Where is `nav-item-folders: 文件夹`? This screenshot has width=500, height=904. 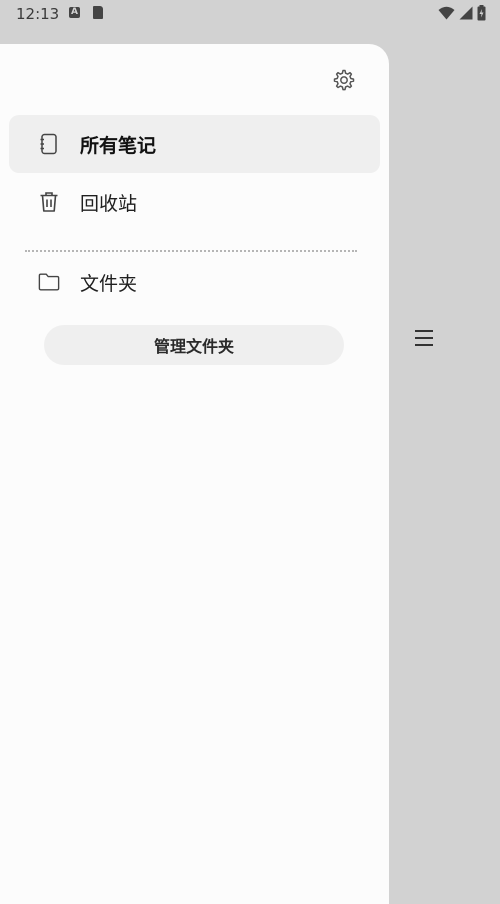 nav-item-folders: 文件夹 is located at coordinates (194, 282).